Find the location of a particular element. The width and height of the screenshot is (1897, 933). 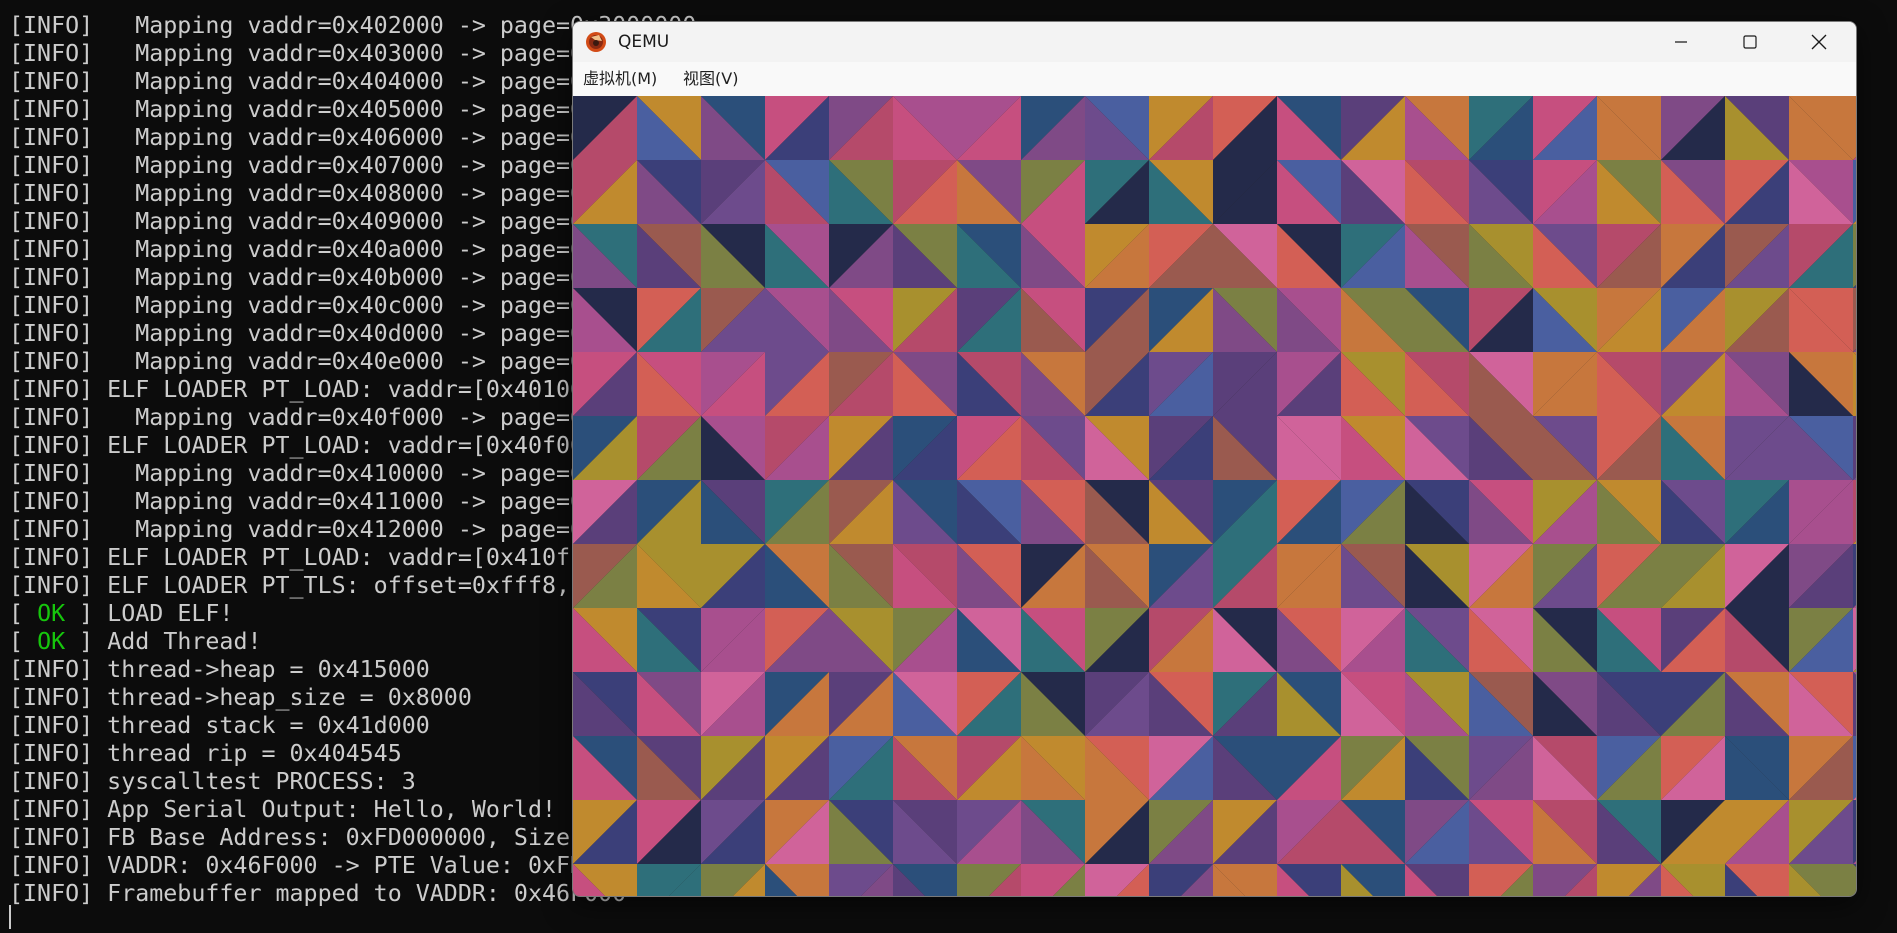

terminal-line: [INFO] Mapping vaddr=0x409000 -> page=0 is located at coordinates (296, 222).